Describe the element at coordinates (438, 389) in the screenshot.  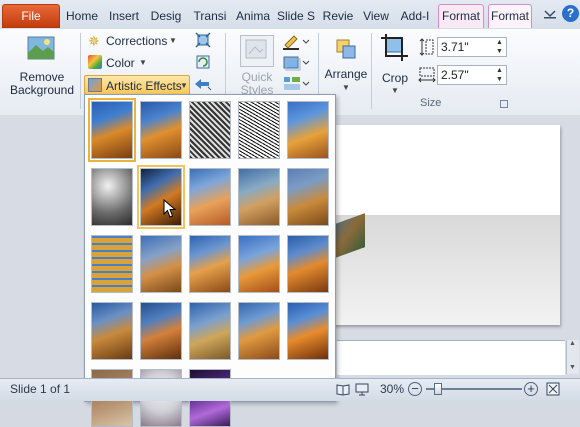
I see `zoom-slider-thumb` at that location.